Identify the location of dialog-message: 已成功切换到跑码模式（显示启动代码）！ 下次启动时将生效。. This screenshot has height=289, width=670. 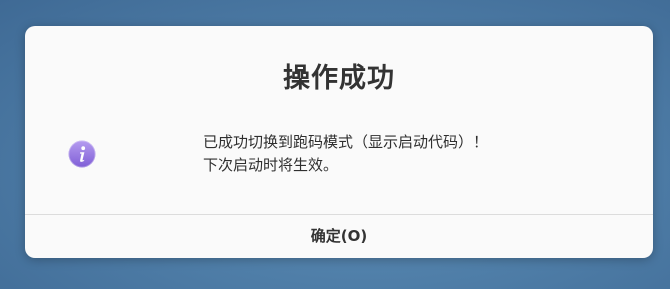
(413, 154).